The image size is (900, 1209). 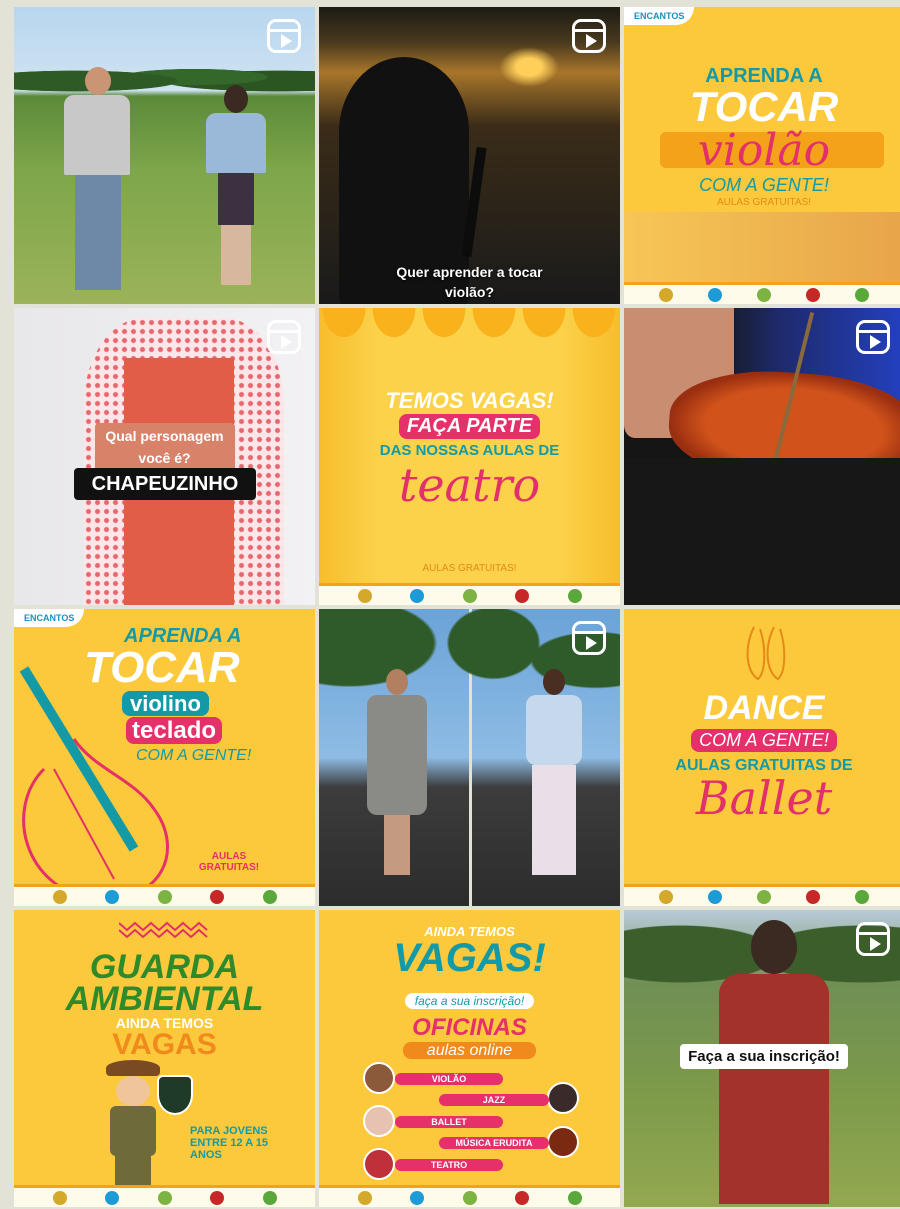 I want to click on curtain-top, so click(x=469, y=325).